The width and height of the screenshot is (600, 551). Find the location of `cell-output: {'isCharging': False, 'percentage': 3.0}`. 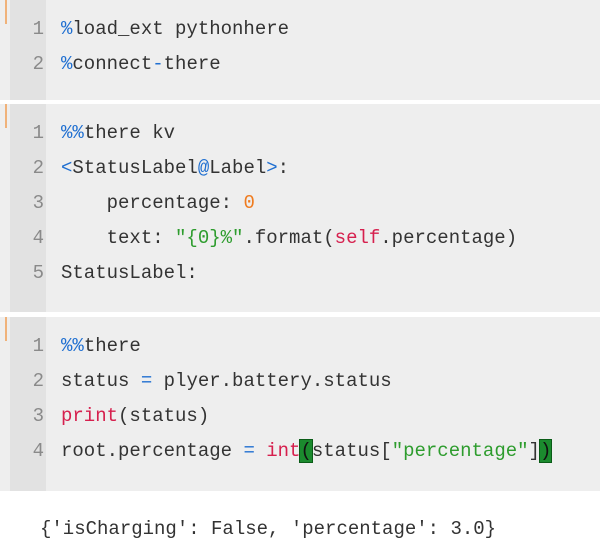

cell-output: {'isCharging': False, 'percentage': 3.0} is located at coordinates (268, 529).